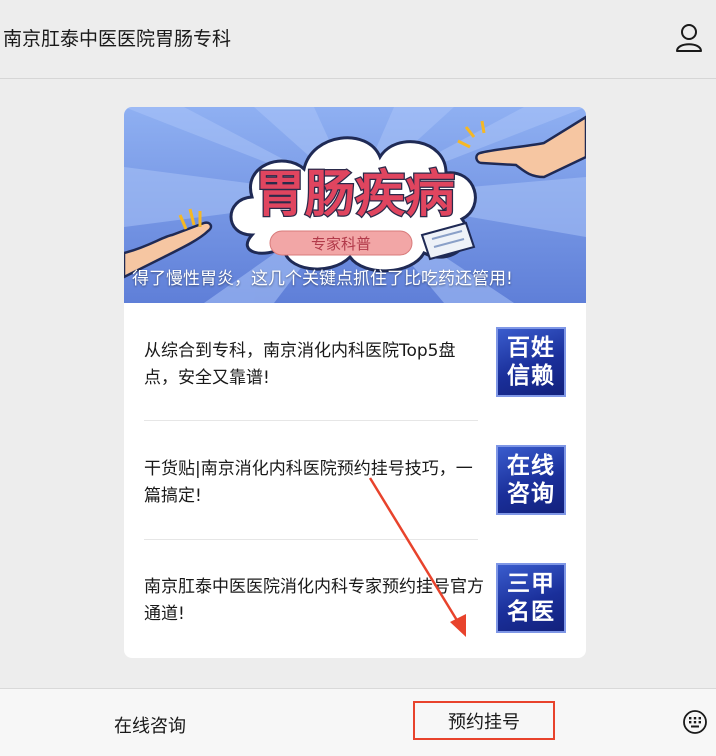 Image resolution: width=716 pixels, height=756 pixels. What do you see at coordinates (300, 364) in the screenshot?
I see `article-title: 从综合到专科，南京消化内科医院Top5盘点，安全又靠谱!` at bounding box center [300, 364].